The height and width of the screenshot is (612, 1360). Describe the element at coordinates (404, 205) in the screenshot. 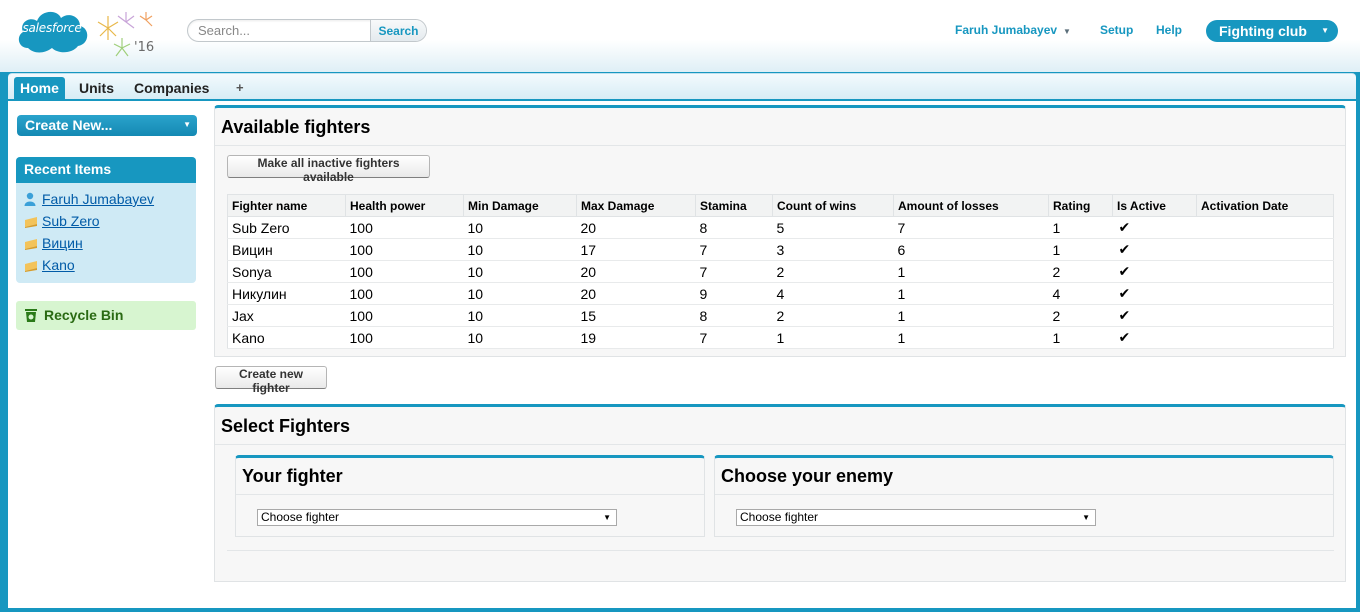

I see `column-header: Health power` at that location.